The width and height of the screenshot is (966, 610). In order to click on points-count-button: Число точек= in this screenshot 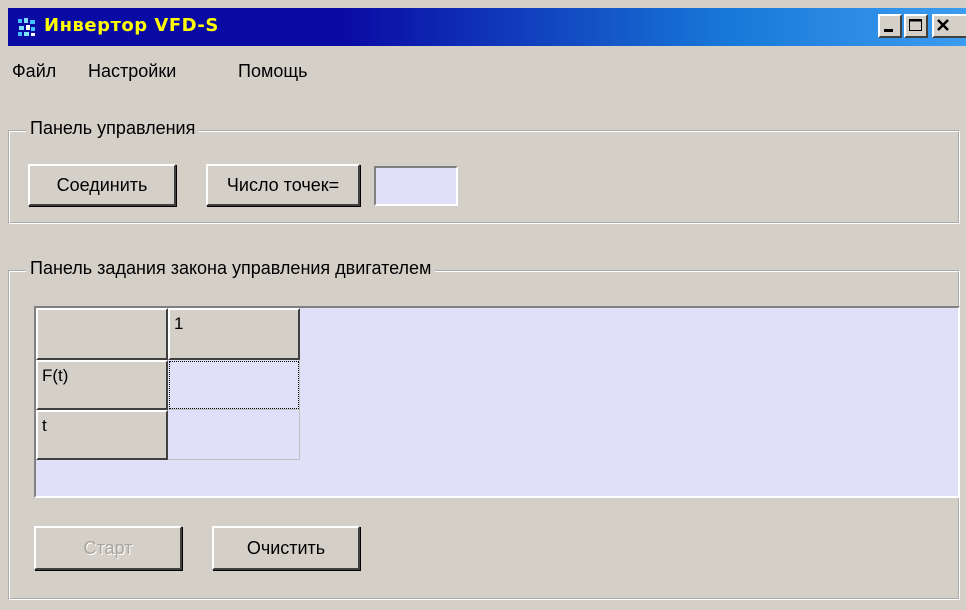, I will do `click(283, 185)`.